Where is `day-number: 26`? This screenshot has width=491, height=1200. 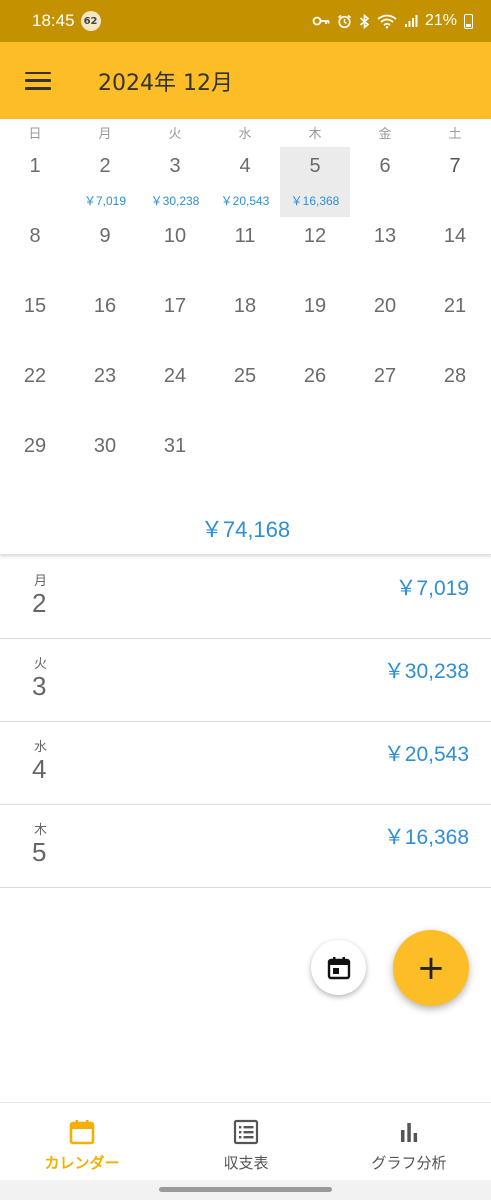
day-number: 26 is located at coordinates (315, 376).